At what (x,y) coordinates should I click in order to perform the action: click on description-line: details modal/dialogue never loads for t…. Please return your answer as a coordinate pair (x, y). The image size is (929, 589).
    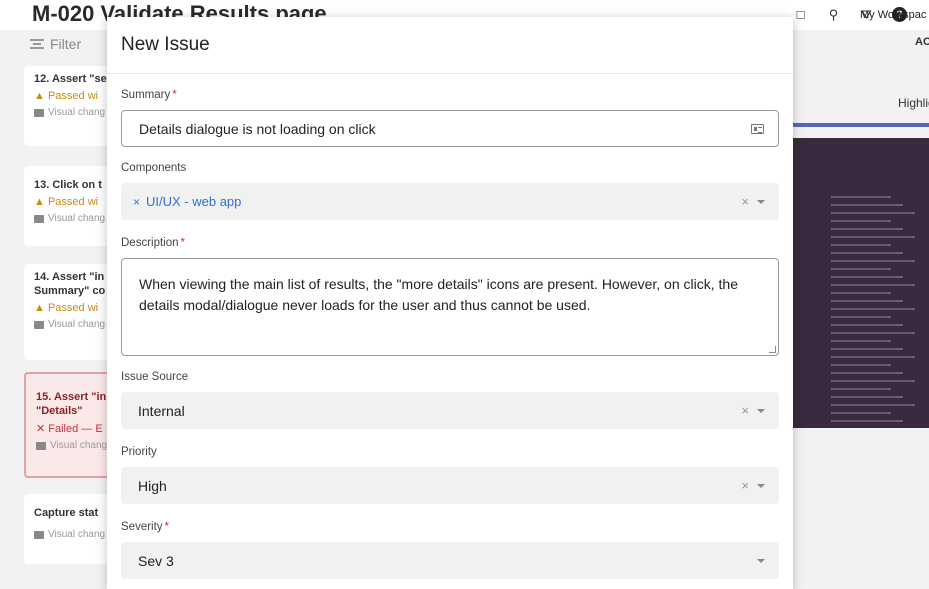
    Looking at the image, I should click on (365, 305).